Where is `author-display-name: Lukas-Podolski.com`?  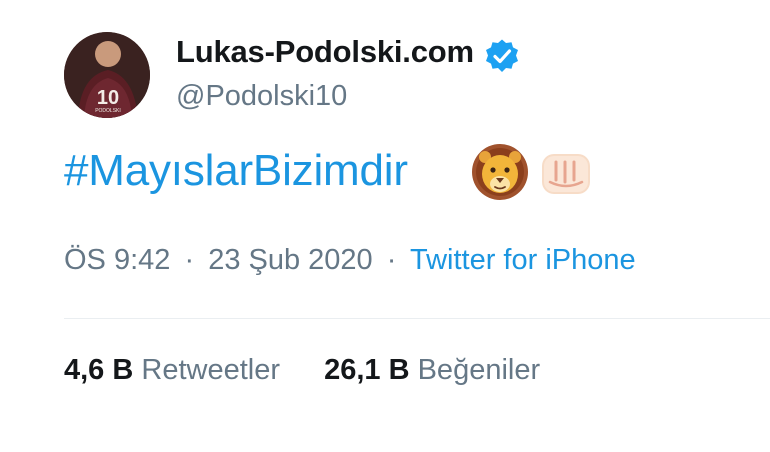
author-display-name: Lukas-Podolski.com is located at coordinates (325, 52).